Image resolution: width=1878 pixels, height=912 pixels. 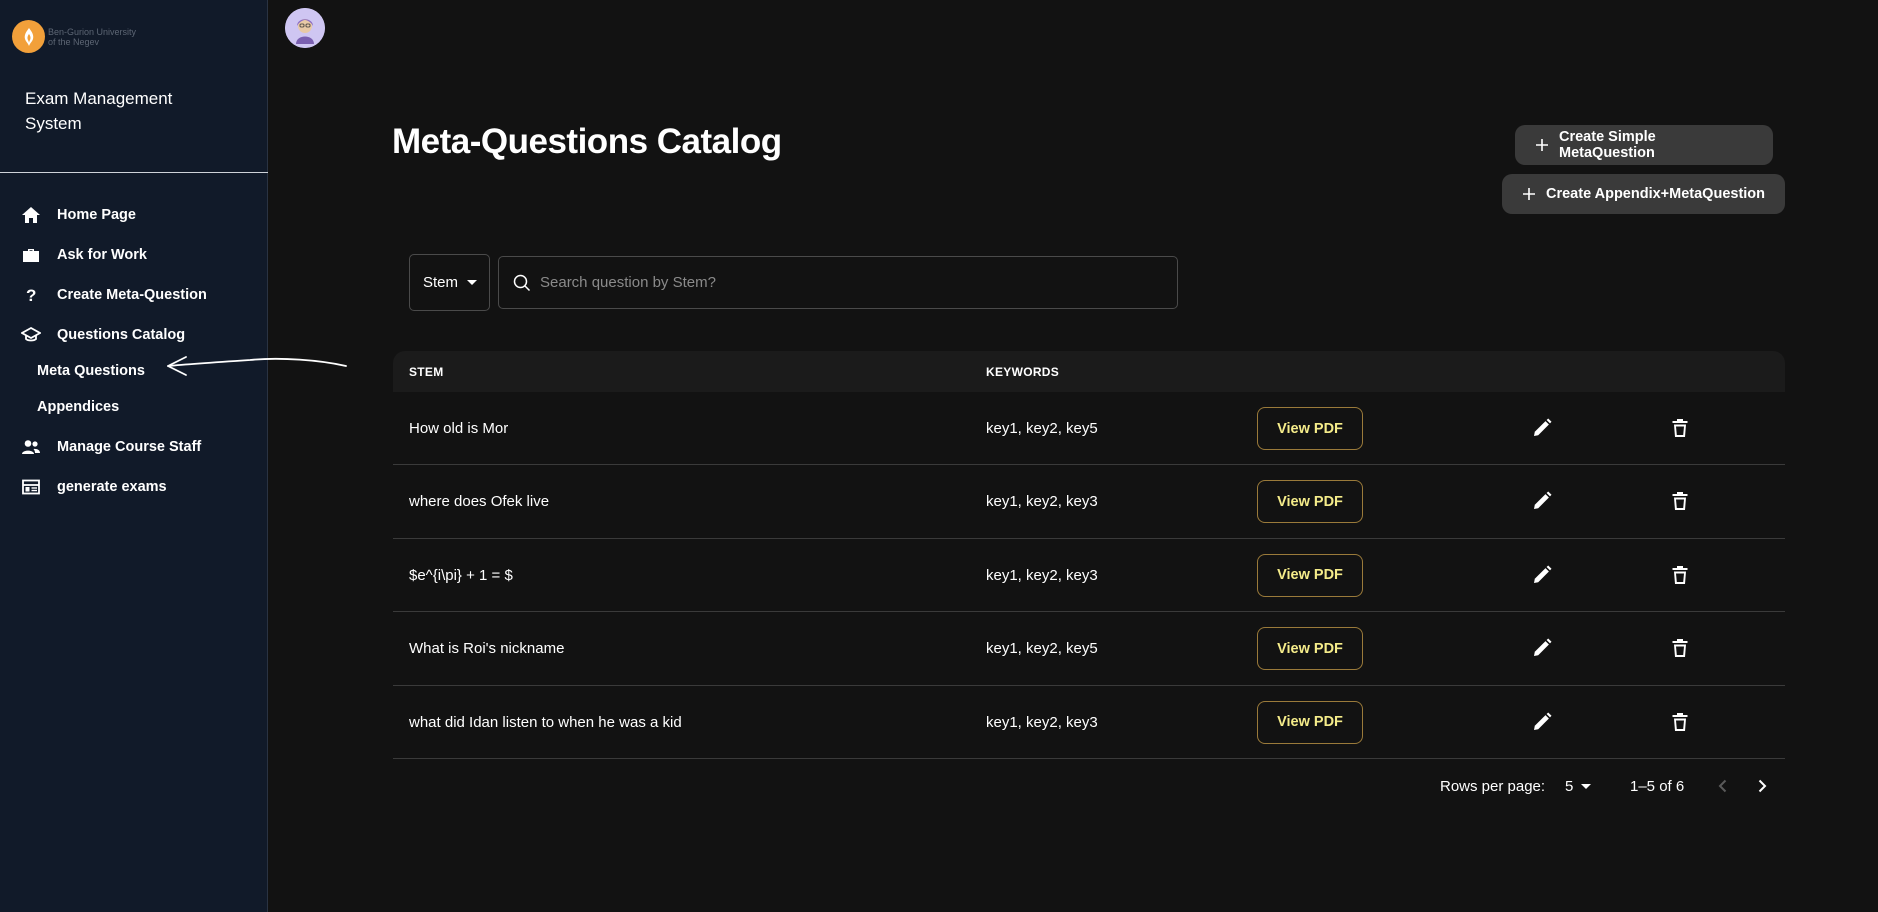 What do you see at coordinates (91, 371) in the screenshot?
I see `sidebar-subitem-label: Meta Questions` at bounding box center [91, 371].